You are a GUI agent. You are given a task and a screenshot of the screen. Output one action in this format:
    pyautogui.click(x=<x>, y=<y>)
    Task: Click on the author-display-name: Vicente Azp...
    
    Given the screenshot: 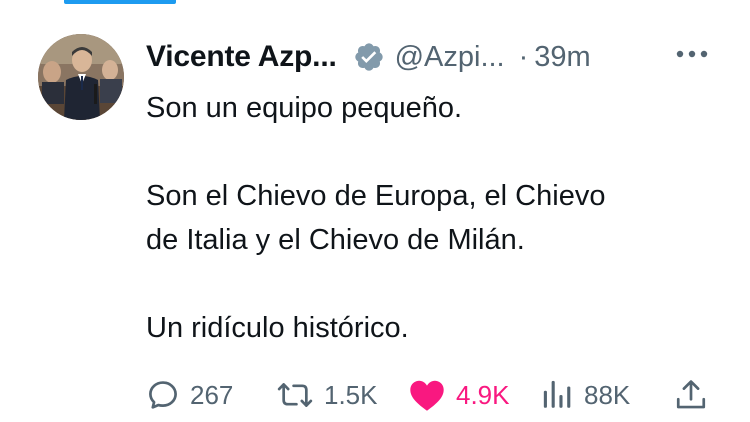 What is the action you would take?
    pyautogui.click(x=241, y=57)
    